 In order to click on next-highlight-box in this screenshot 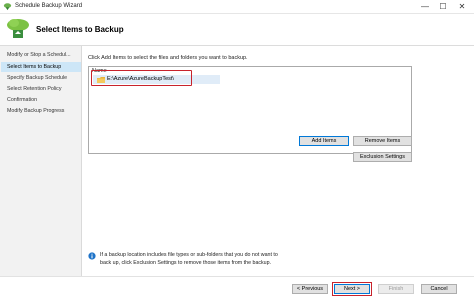, I will do `click(352, 289)`.